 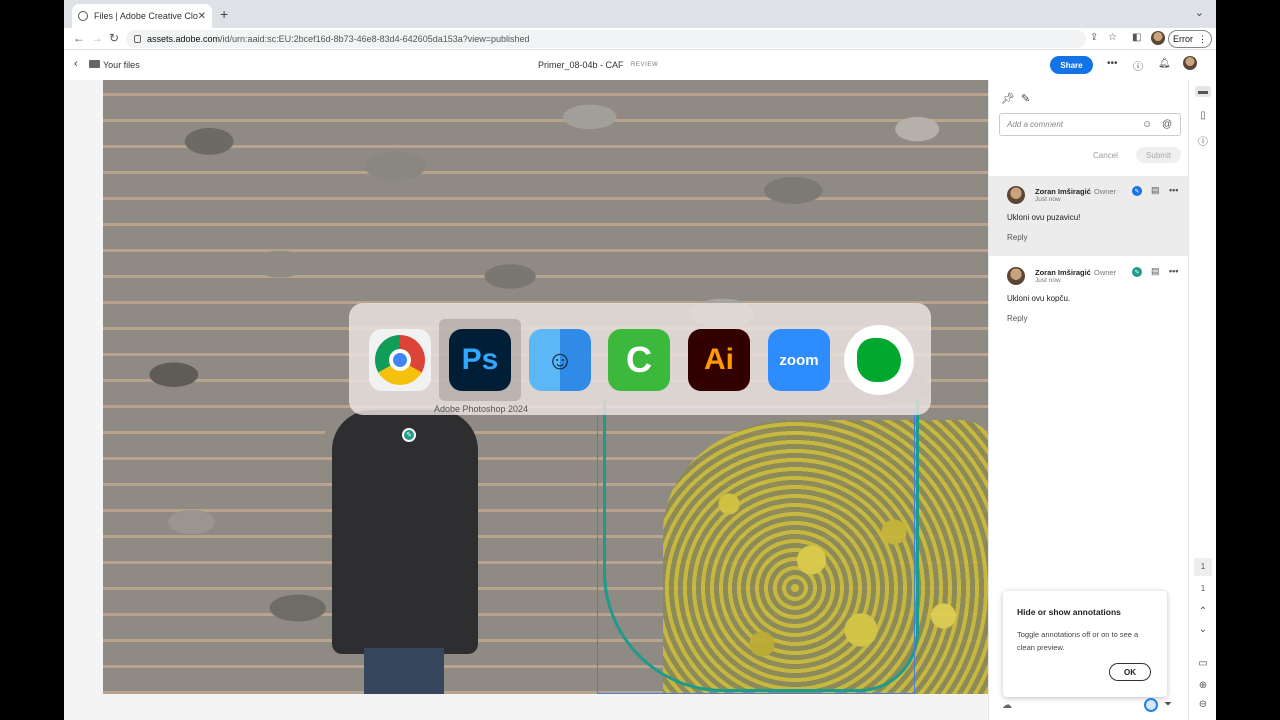 What do you see at coordinates (1147, 124) in the screenshot?
I see `emoji-icon: ☺` at bounding box center [1147, 124].